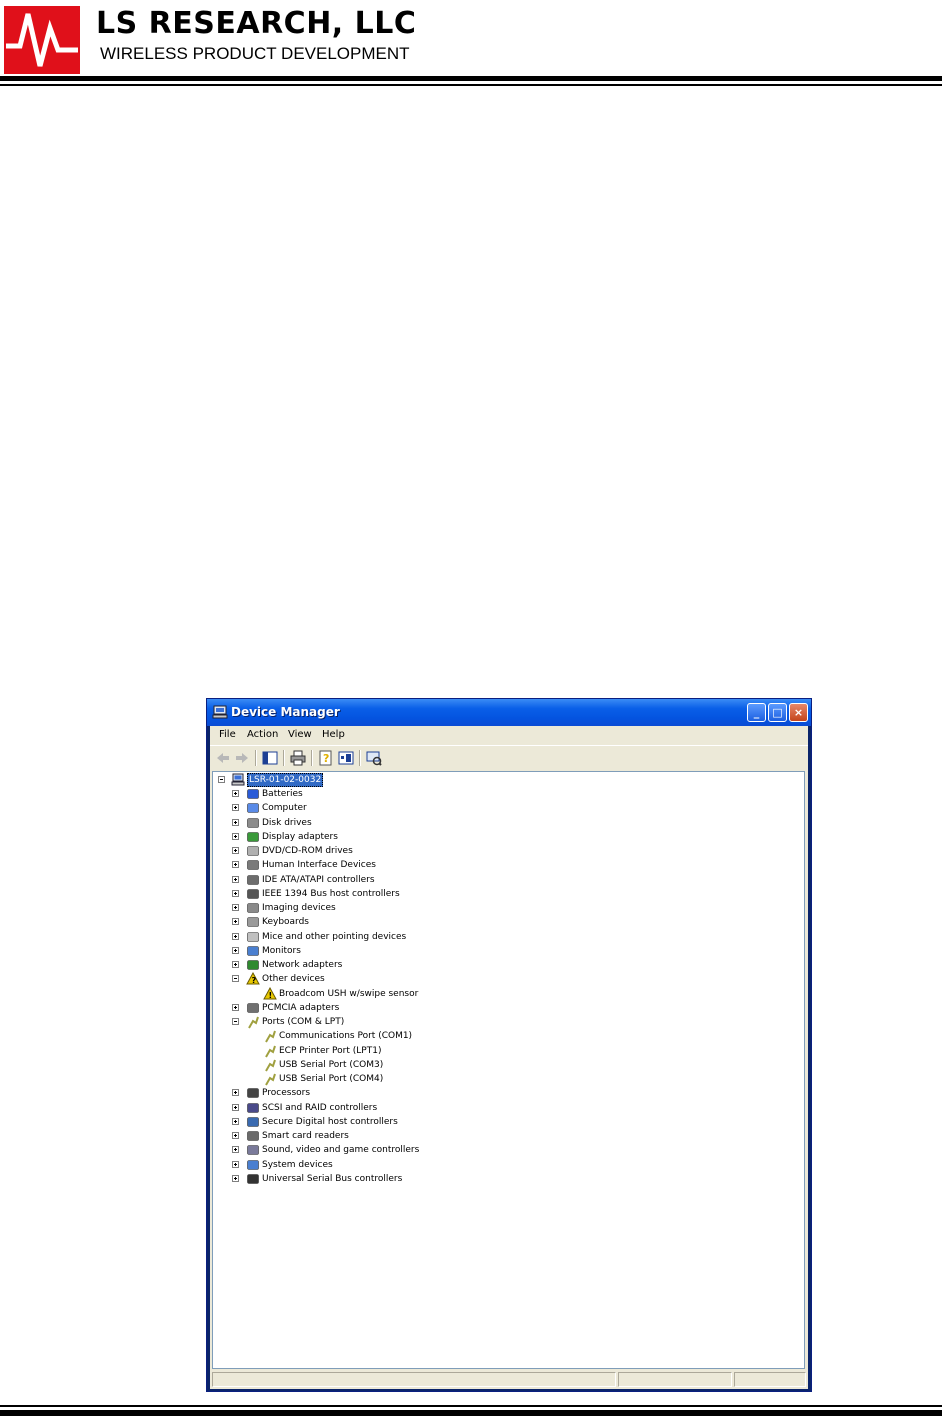 This screenshot has width=942, height=1420. Describe the element at coordinates (302, 965) in the screenshot. I see `tree-item-label: Network adapters` at that location.